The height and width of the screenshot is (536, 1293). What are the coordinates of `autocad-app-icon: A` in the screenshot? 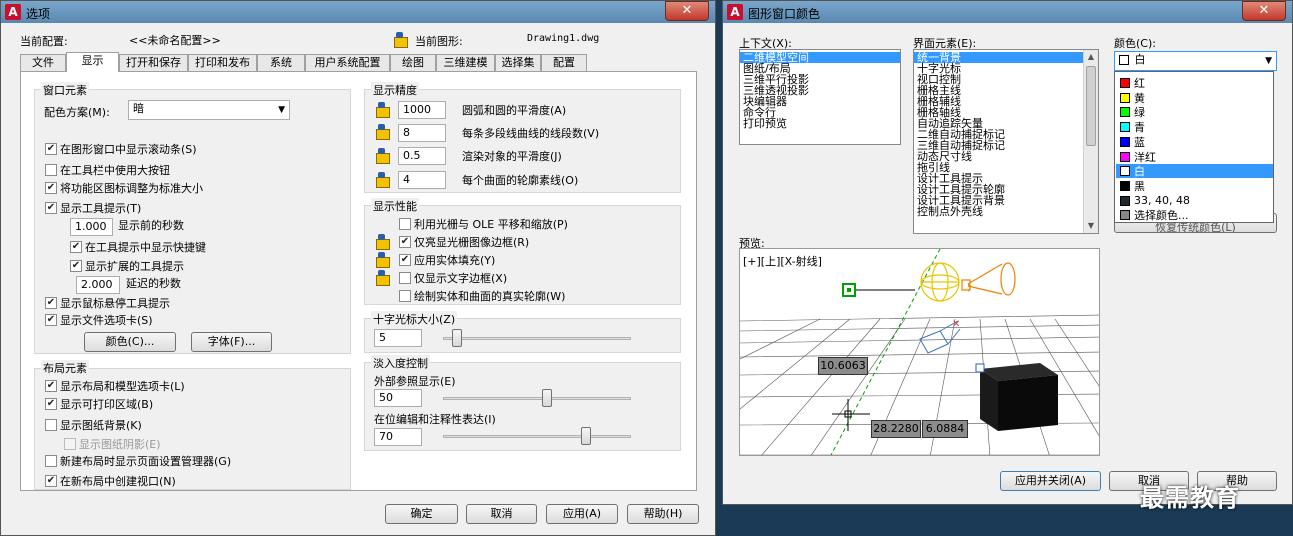 It's located at (735, 12).